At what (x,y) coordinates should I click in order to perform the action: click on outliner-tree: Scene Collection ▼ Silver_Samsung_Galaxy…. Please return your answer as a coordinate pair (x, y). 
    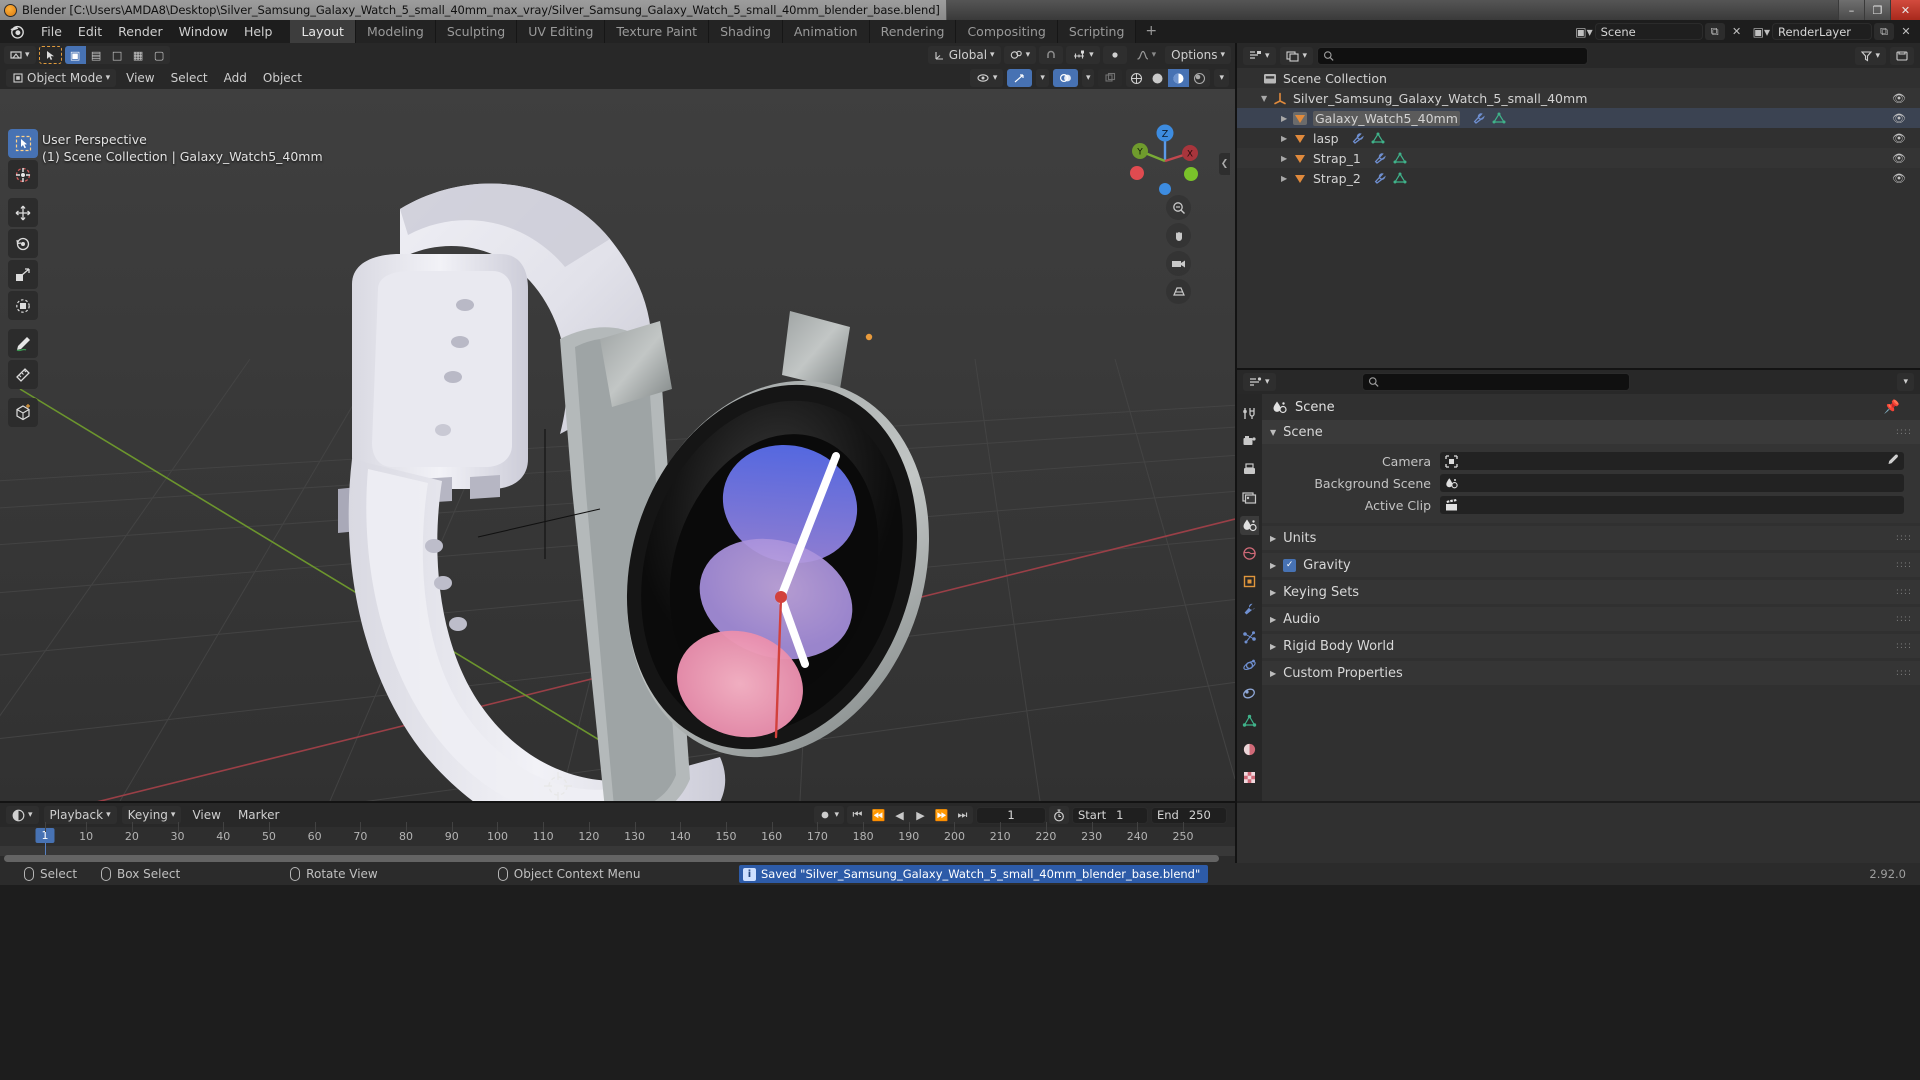
    Looking at the image, I should click on (1578, 128).